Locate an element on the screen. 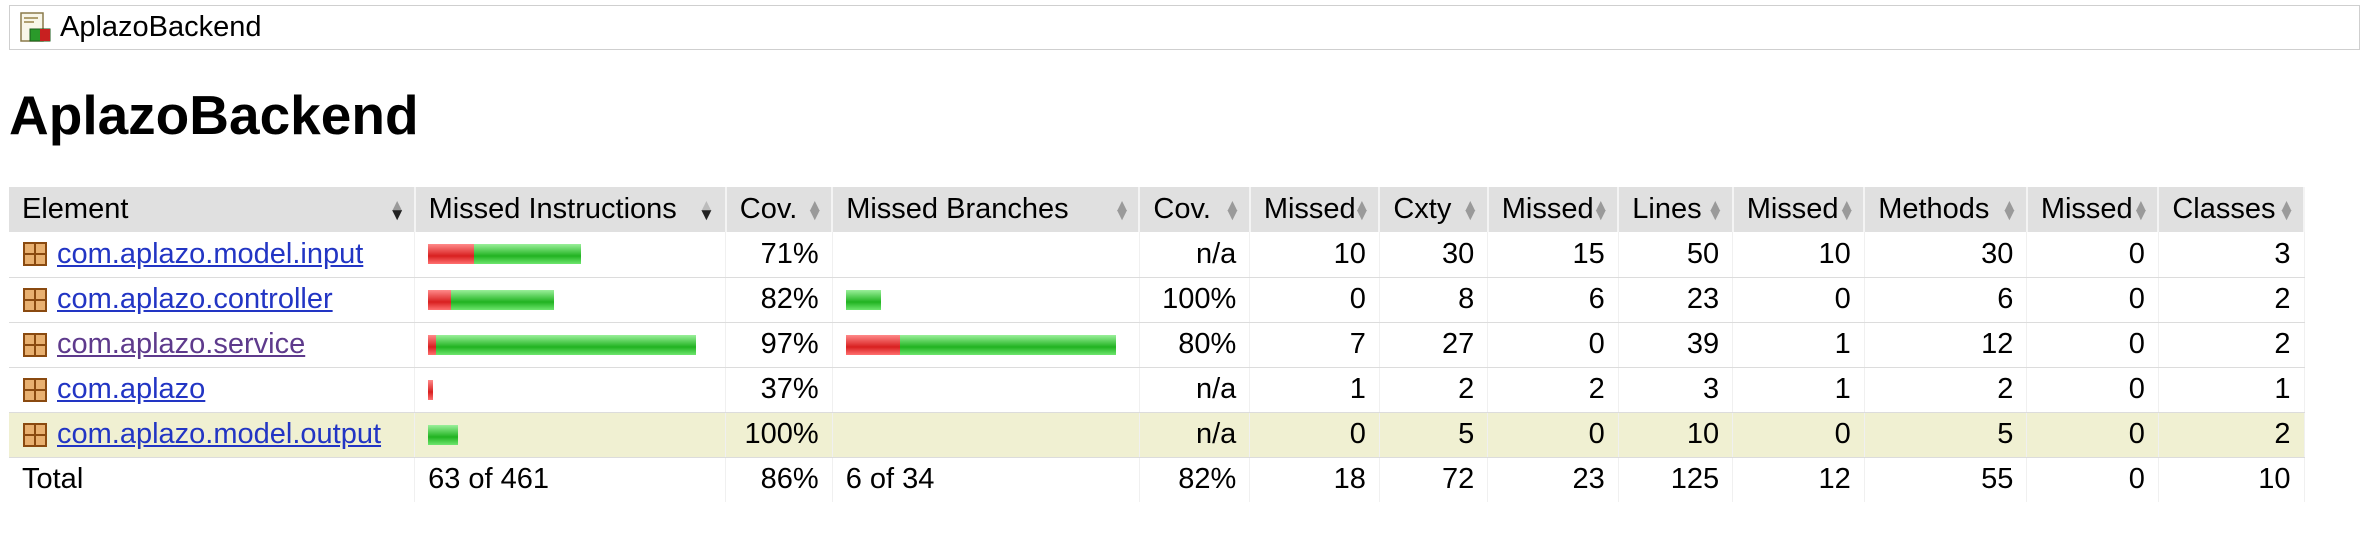 The width and height of the screenshot is (2360, 540). header-missed-methods: Missed ▲ ▼ is located at coordinates (1799, 209).